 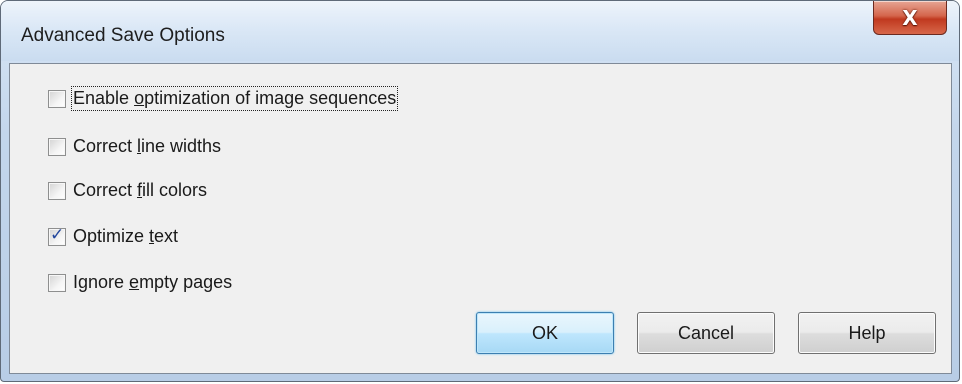 I want to click on help-button: Help, so click(x=867, y=333).